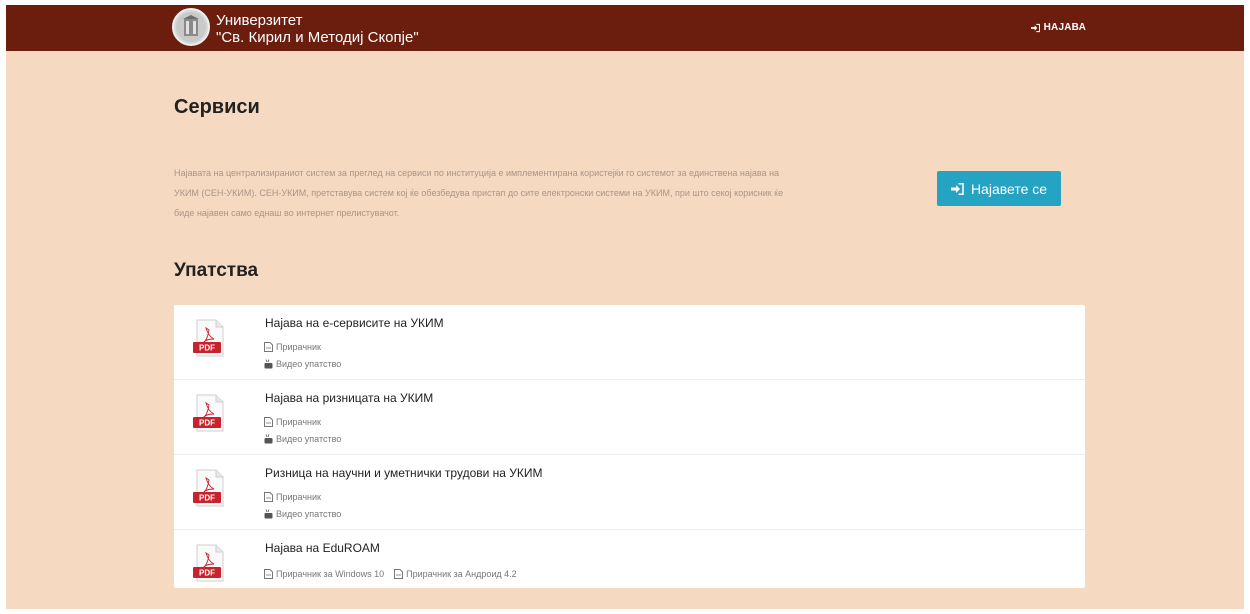 The width and height of the screenshot is (1250, 614). I want to click on login-button-label: Најавете се, so click(1009, 188).